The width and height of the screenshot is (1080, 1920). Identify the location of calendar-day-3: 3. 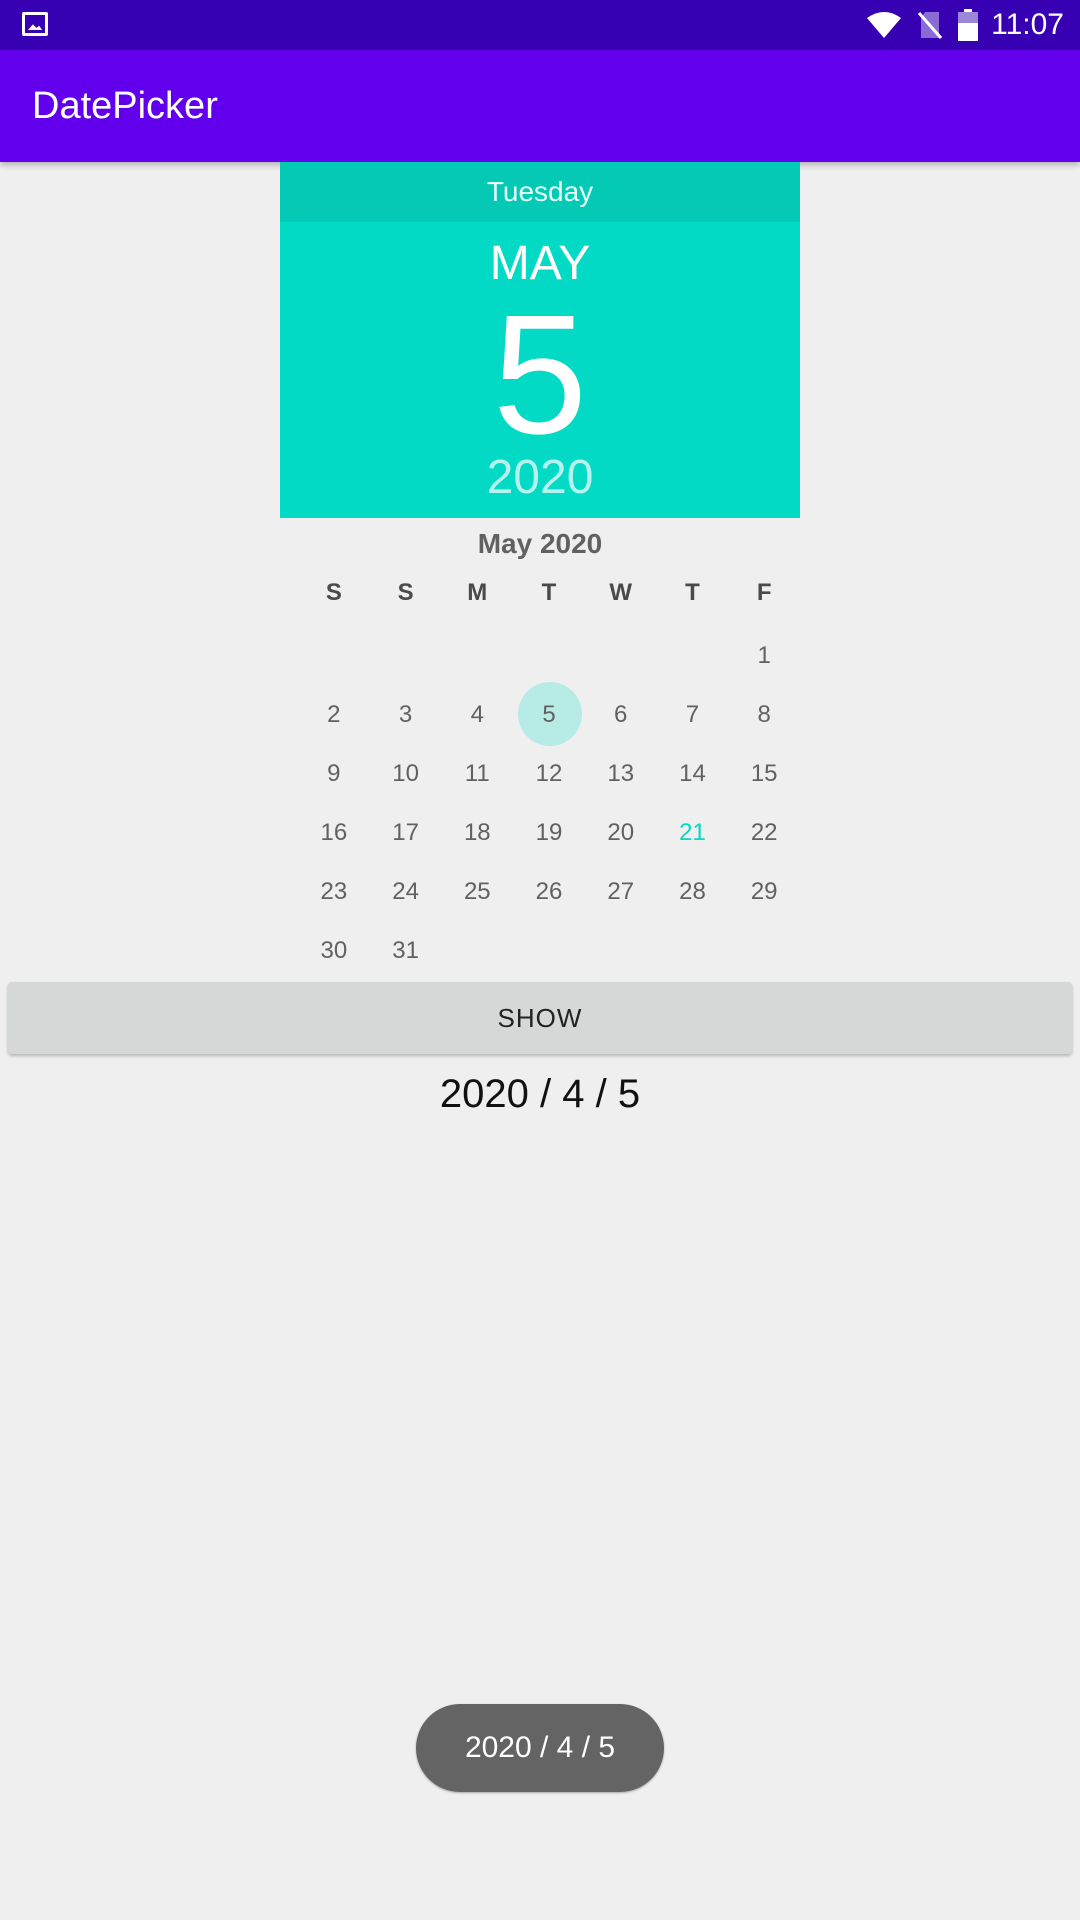
(406, 714).